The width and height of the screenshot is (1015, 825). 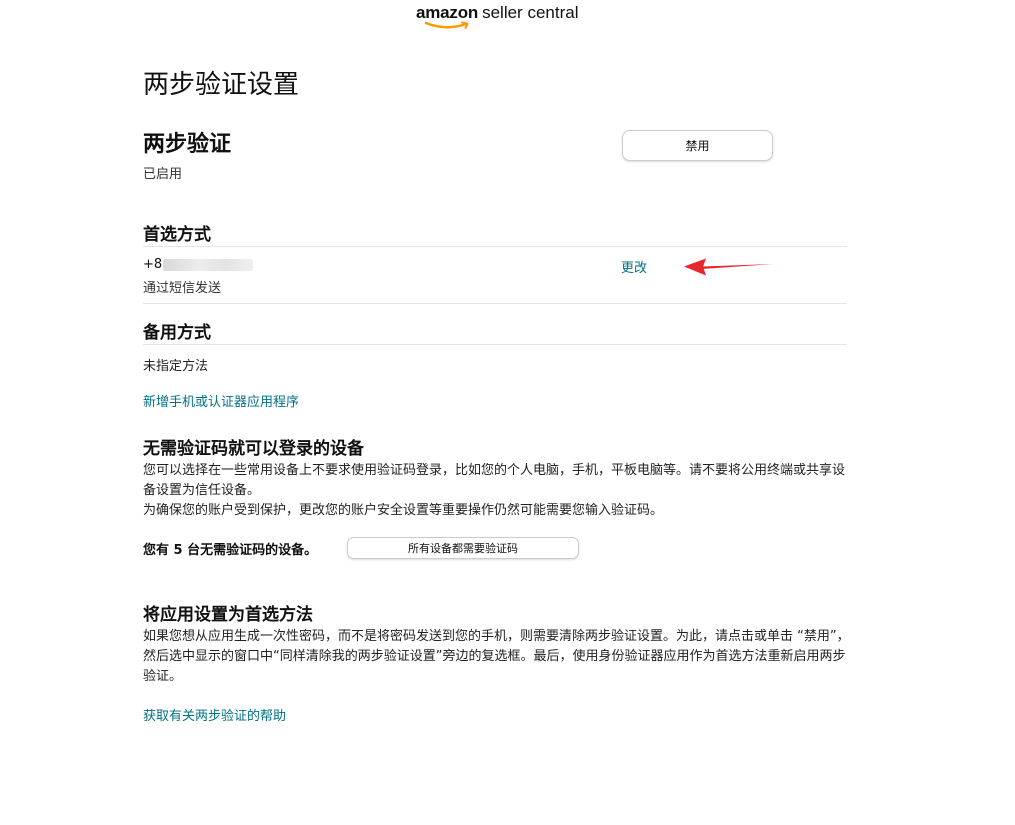 What do you see at coordinates (446, 25) in the screenshot?
I see `amazon-smile-icon` at bounding box center [446, 25].